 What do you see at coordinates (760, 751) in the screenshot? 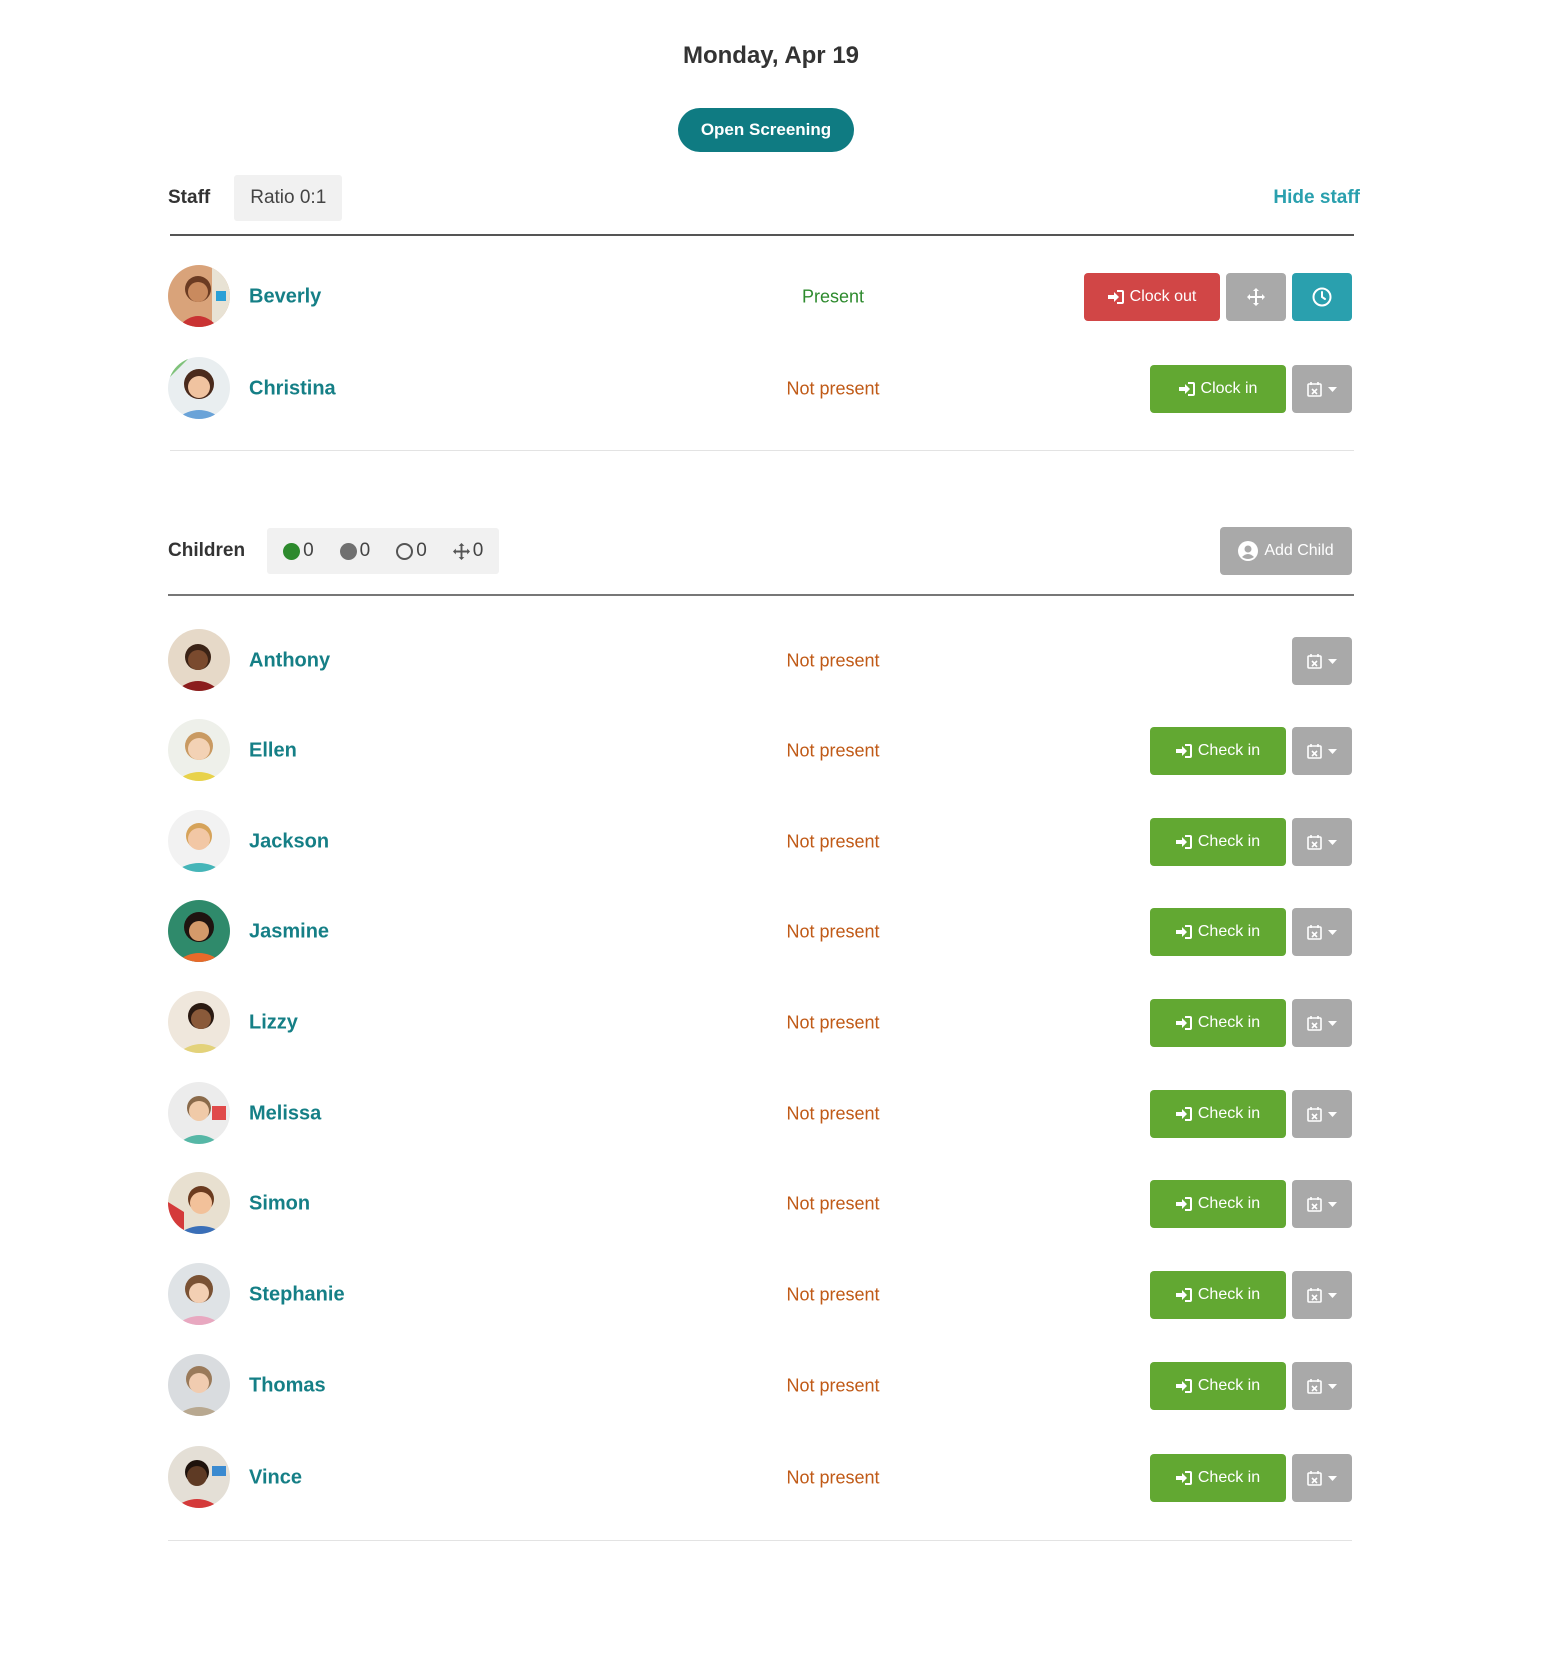
I see `child-row: Ellen Not present Check in` at bounding box center [760, 751].